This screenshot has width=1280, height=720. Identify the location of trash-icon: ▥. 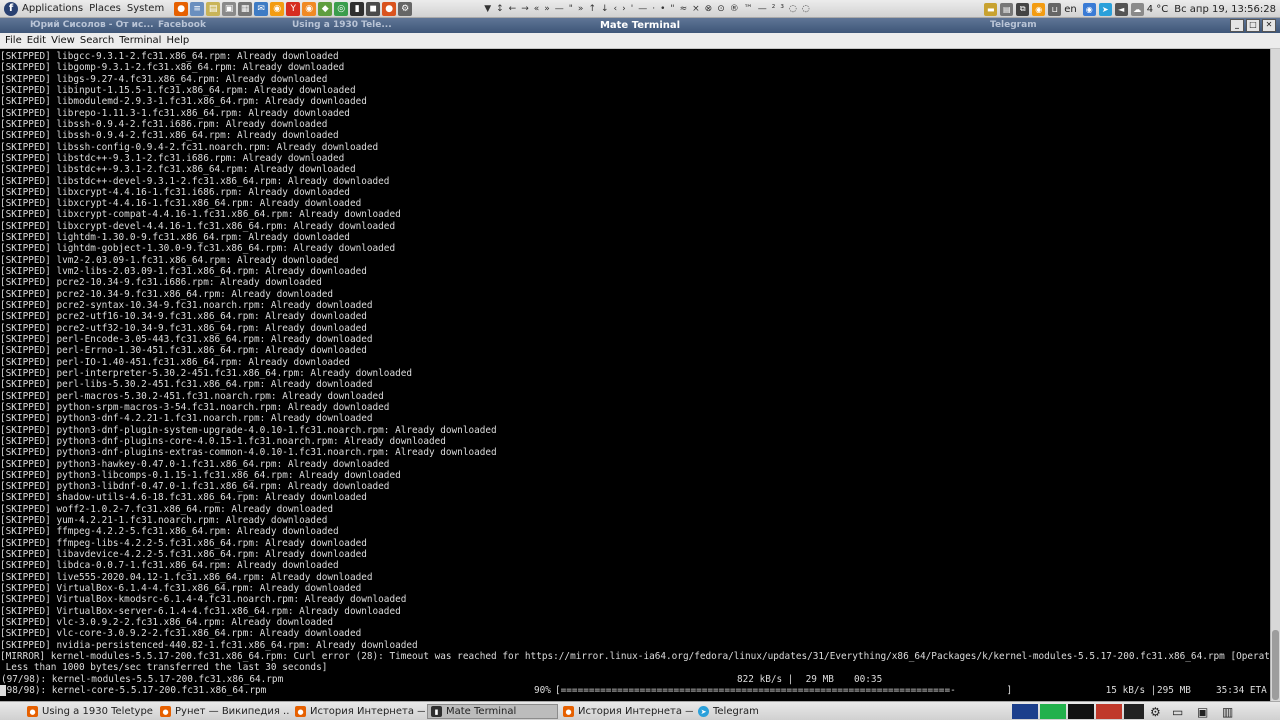
(1227, 711).